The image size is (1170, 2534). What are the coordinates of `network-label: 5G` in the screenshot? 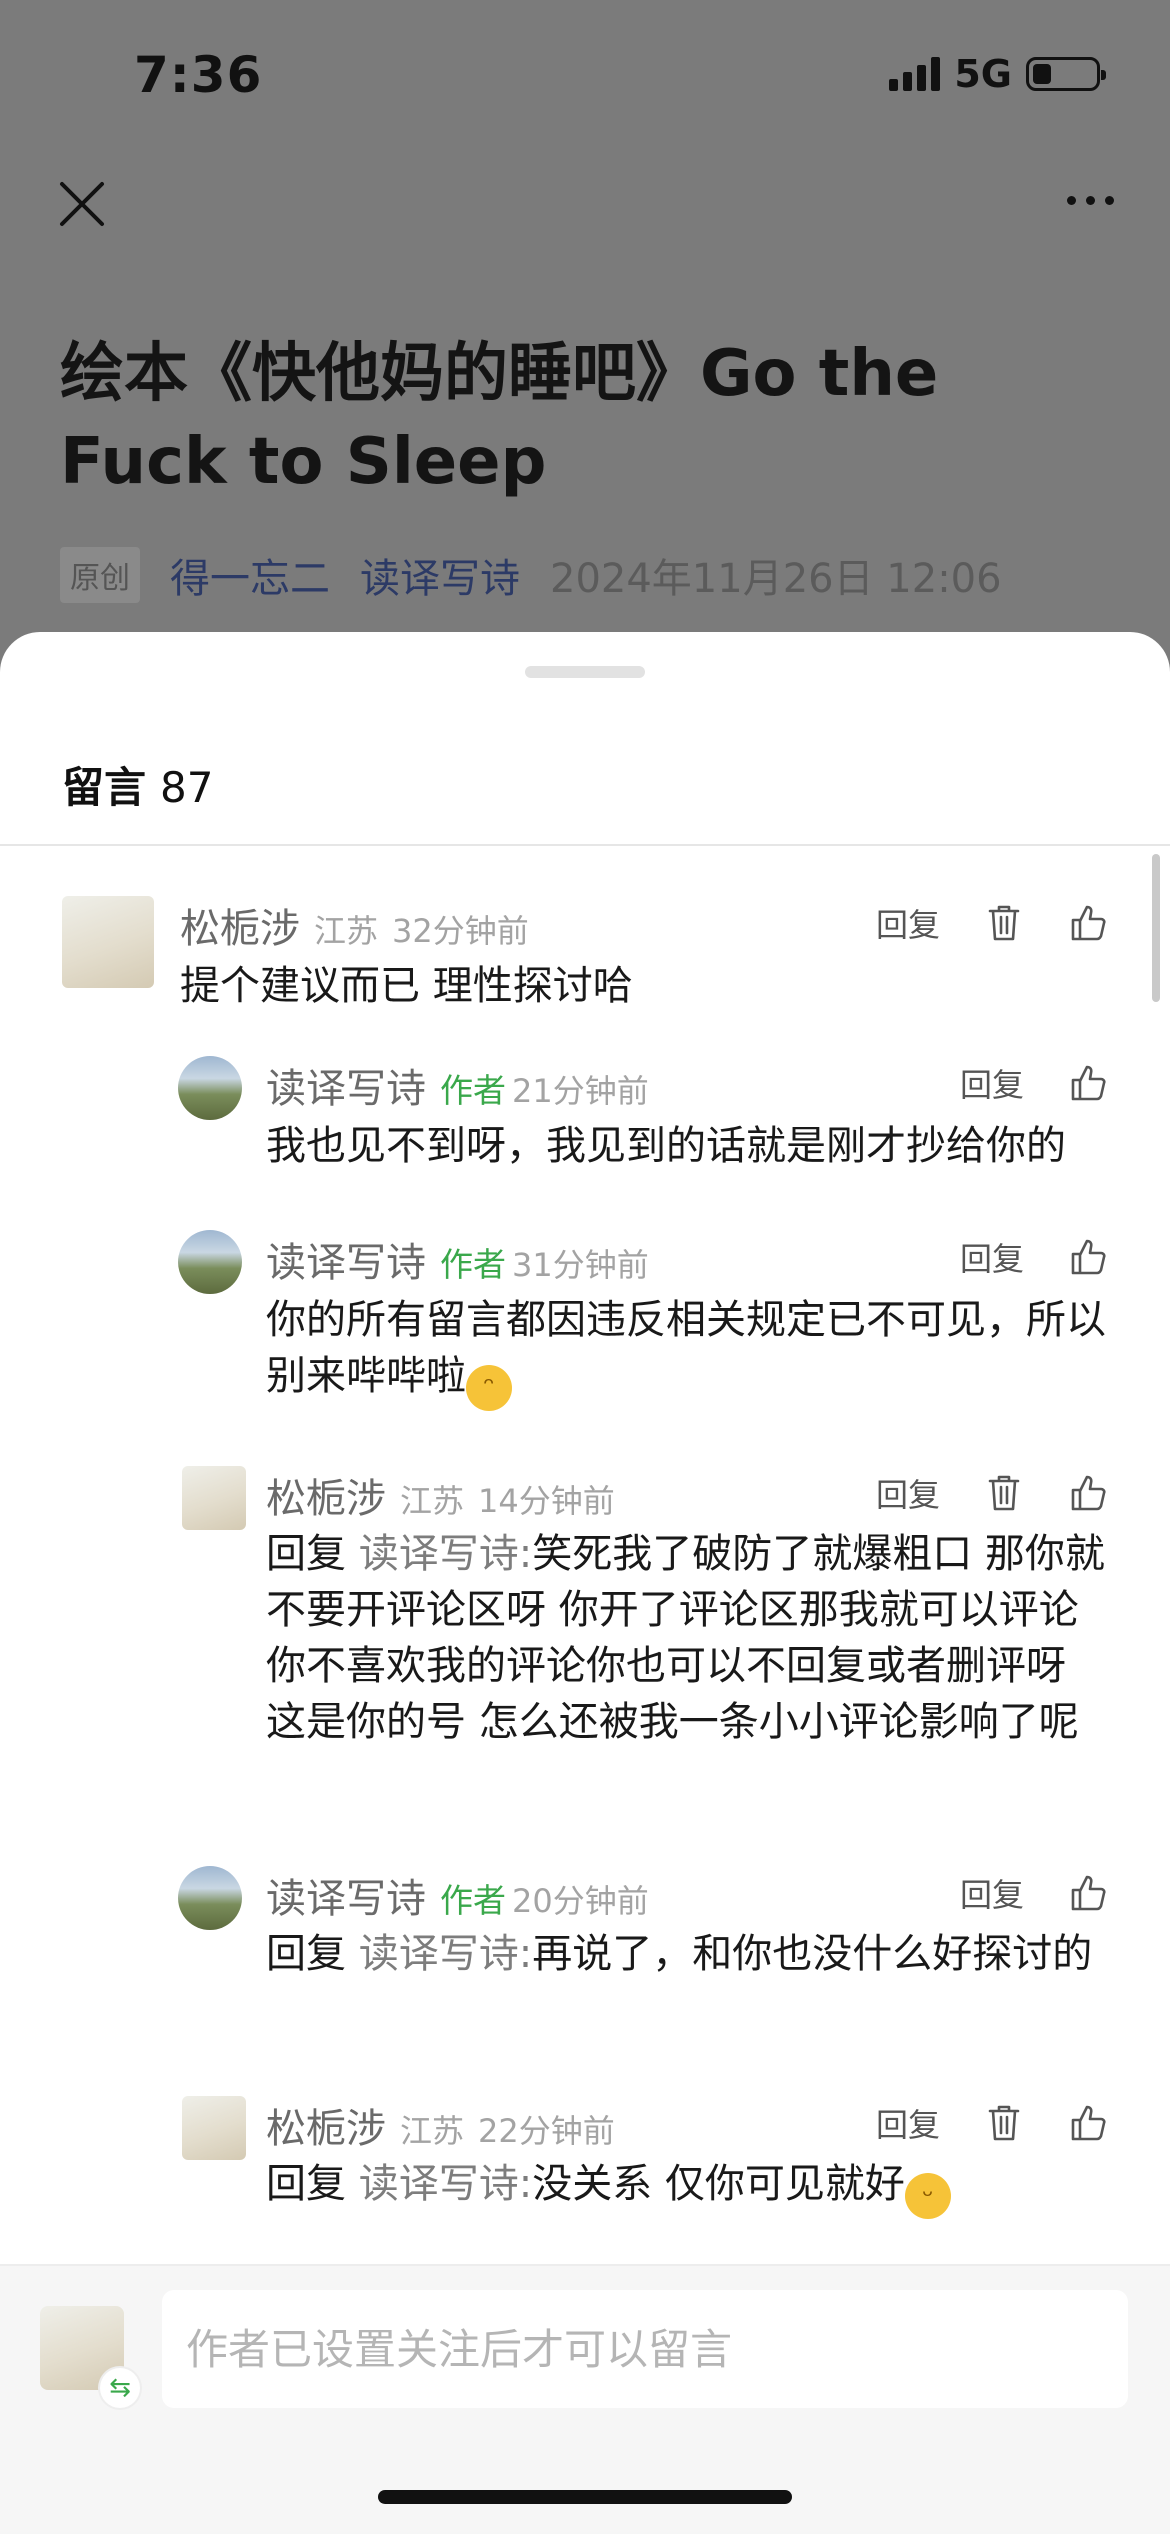 It's located at (983, 74).